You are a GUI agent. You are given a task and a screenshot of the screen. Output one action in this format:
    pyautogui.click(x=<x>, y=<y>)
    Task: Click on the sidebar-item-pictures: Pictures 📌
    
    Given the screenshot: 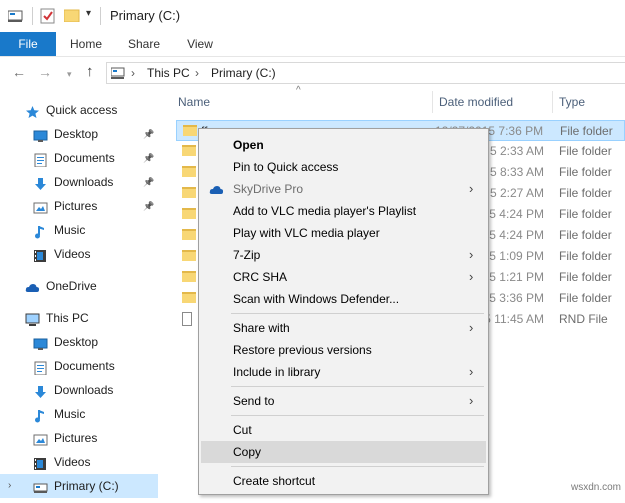 What is the action you would take?
    pyautogui.click(x=79, y=206)
    